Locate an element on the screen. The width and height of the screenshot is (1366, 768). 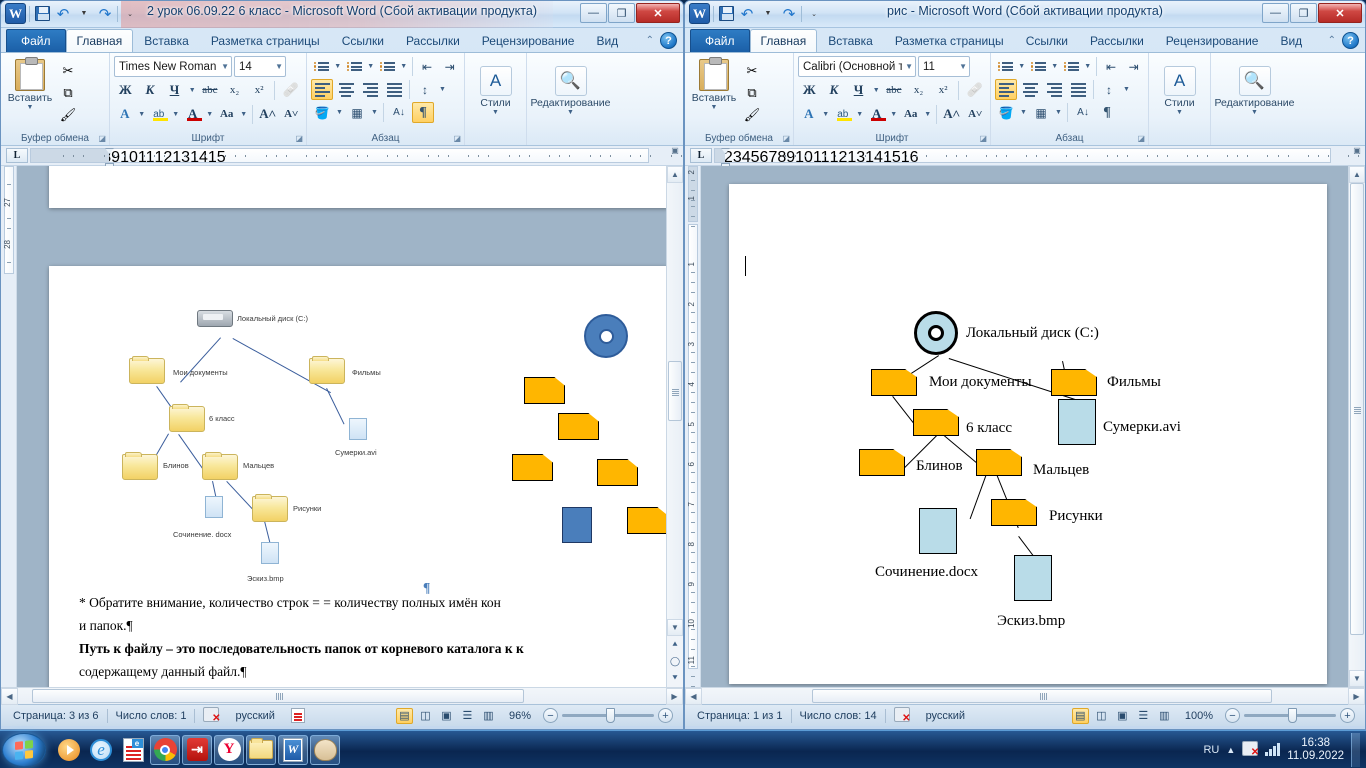
clear-formatting-icon: 🩹 is located at coordinates (974, 90).